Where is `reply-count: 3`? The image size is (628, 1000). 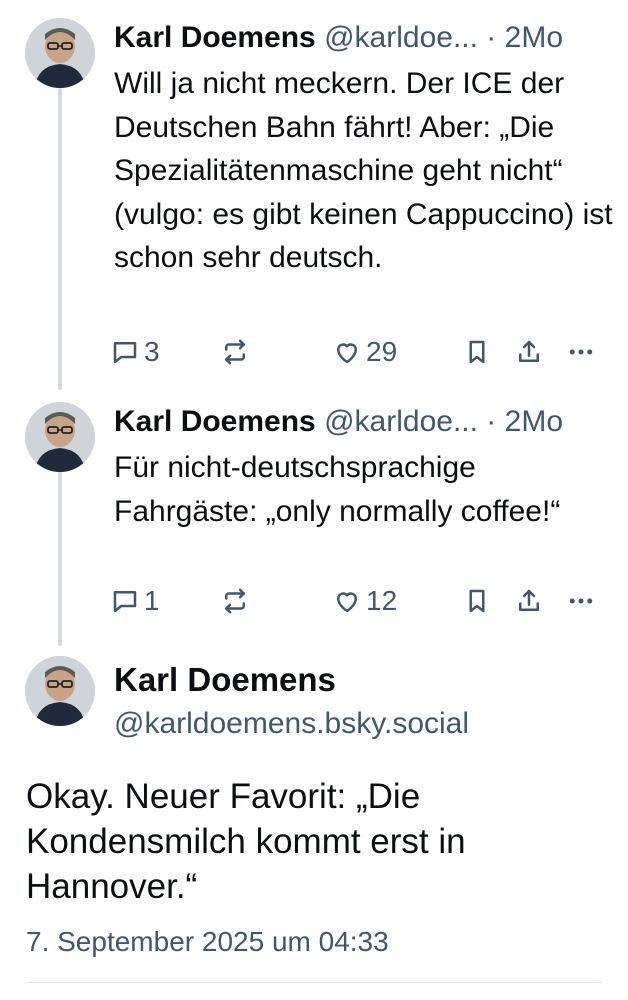
reply-count: 3 is located at coordinates (152, 351).